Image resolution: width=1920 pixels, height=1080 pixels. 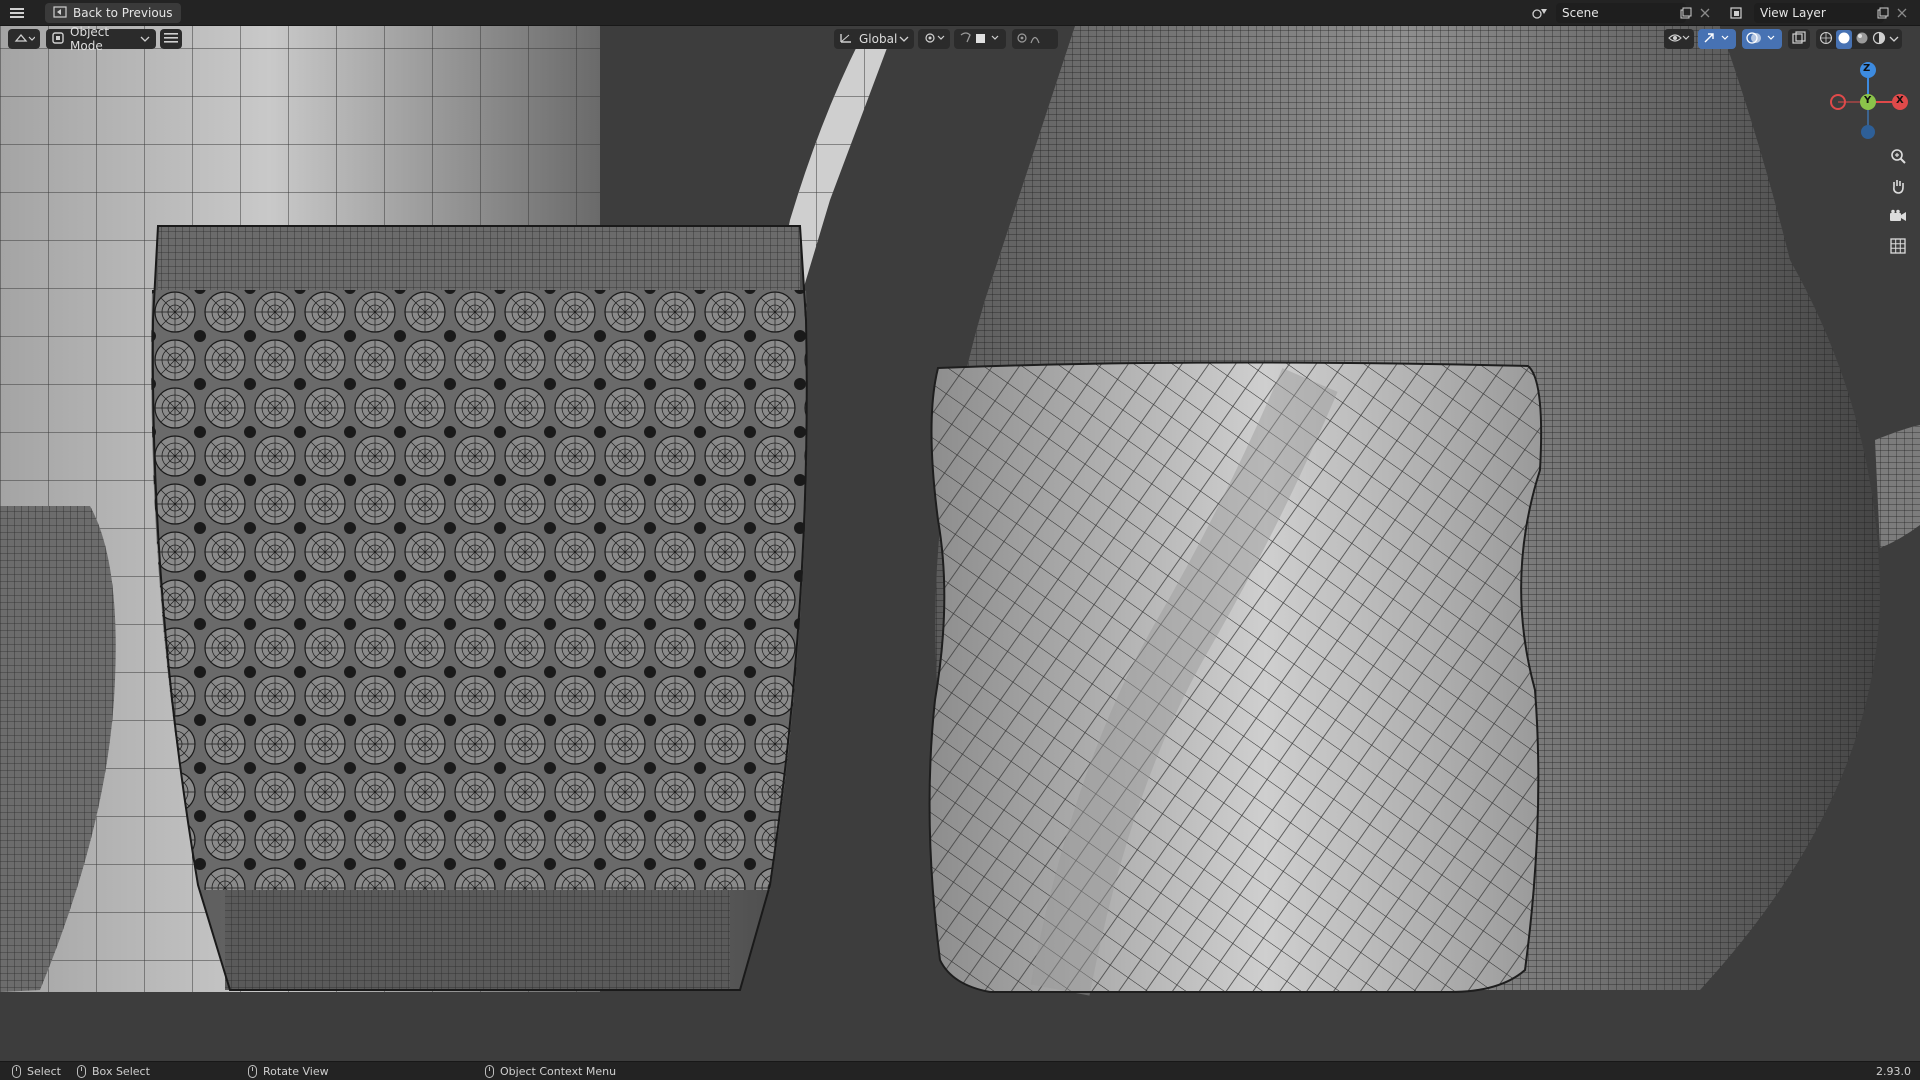 I want to click on gizmo-icon, so click(x=1717, y=39).